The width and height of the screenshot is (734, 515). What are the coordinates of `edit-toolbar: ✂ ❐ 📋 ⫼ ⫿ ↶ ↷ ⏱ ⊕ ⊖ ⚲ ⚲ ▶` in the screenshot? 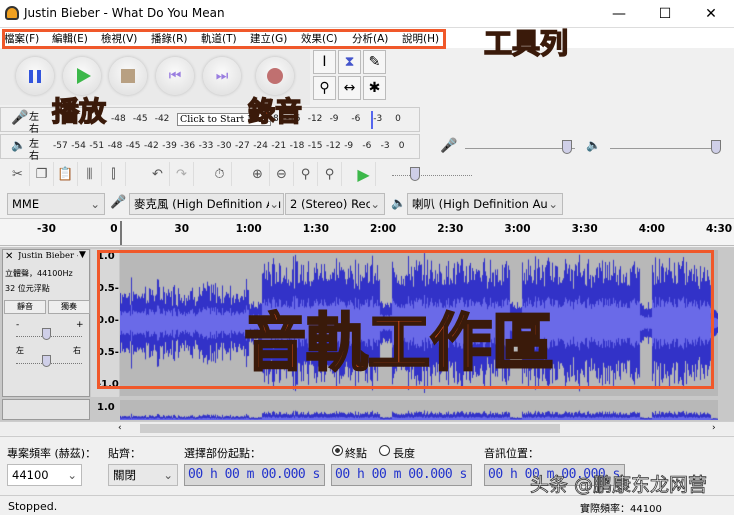 It's located at (191, 174).